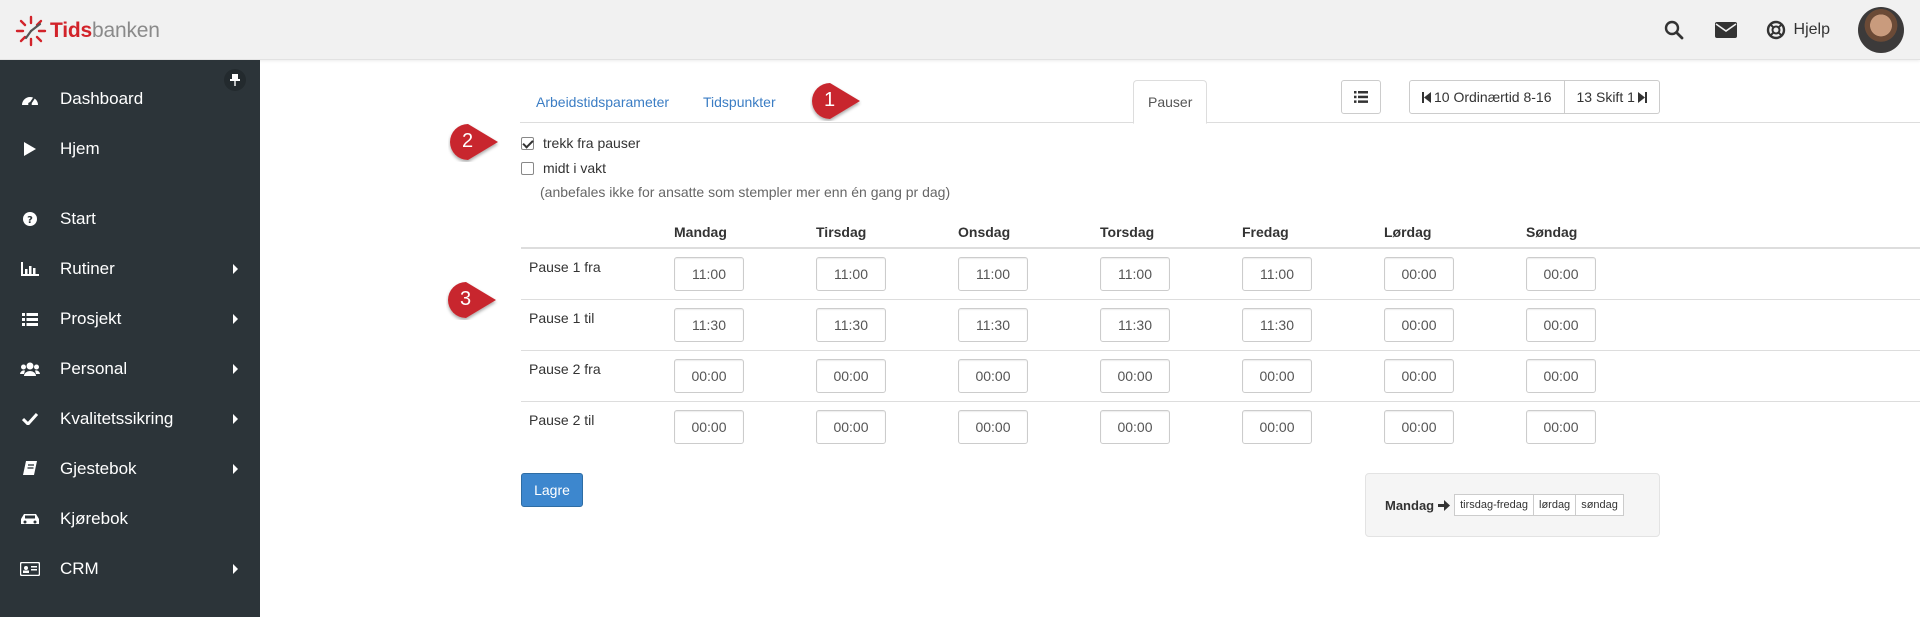 This screenshot has width=1920, height=617. I want to click on tab-pauser: Pauser, so click(1170, 102).